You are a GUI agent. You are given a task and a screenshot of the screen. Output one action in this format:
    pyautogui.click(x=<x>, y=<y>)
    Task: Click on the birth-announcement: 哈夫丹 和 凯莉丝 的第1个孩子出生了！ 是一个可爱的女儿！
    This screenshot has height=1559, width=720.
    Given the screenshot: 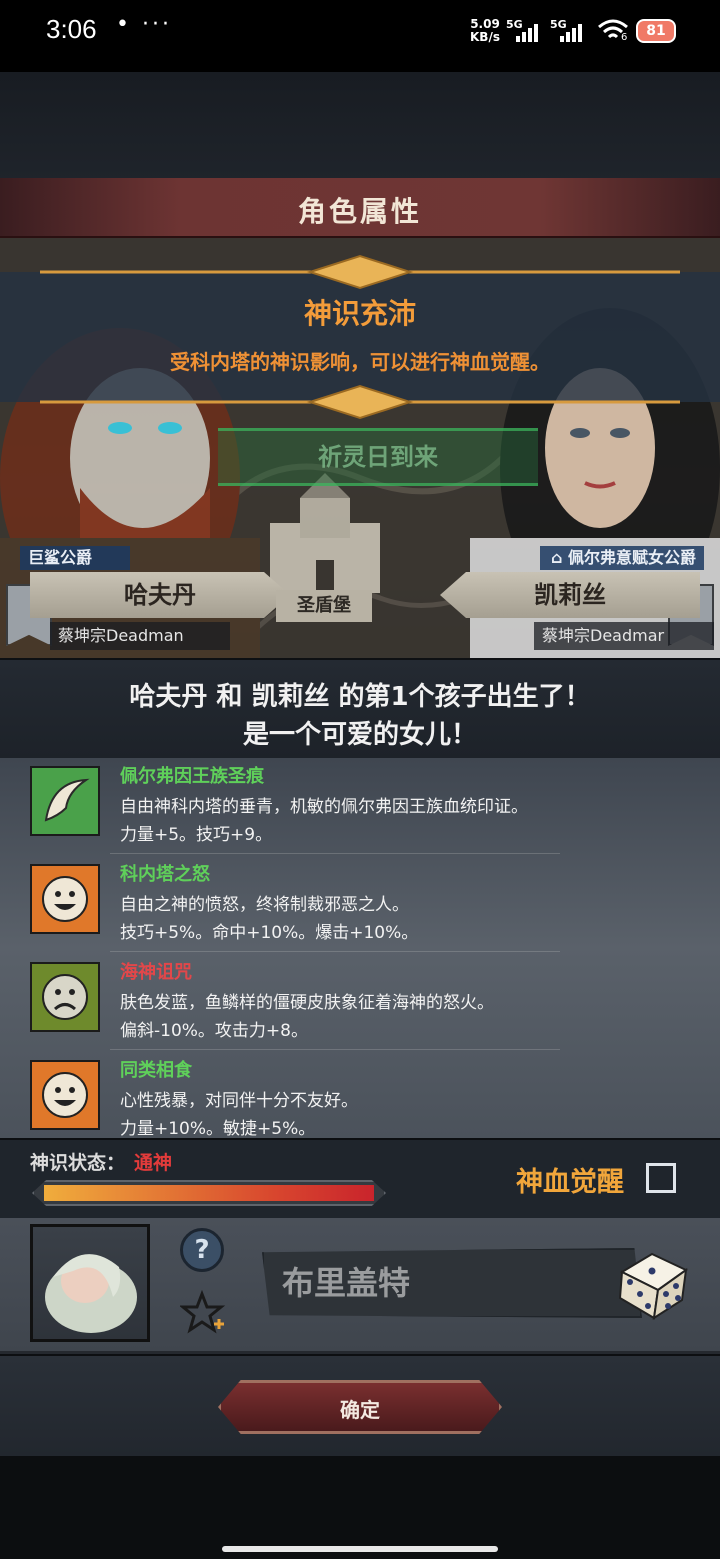 What is the action you would take?
    pyautogui.click(x=360, y=708)
    